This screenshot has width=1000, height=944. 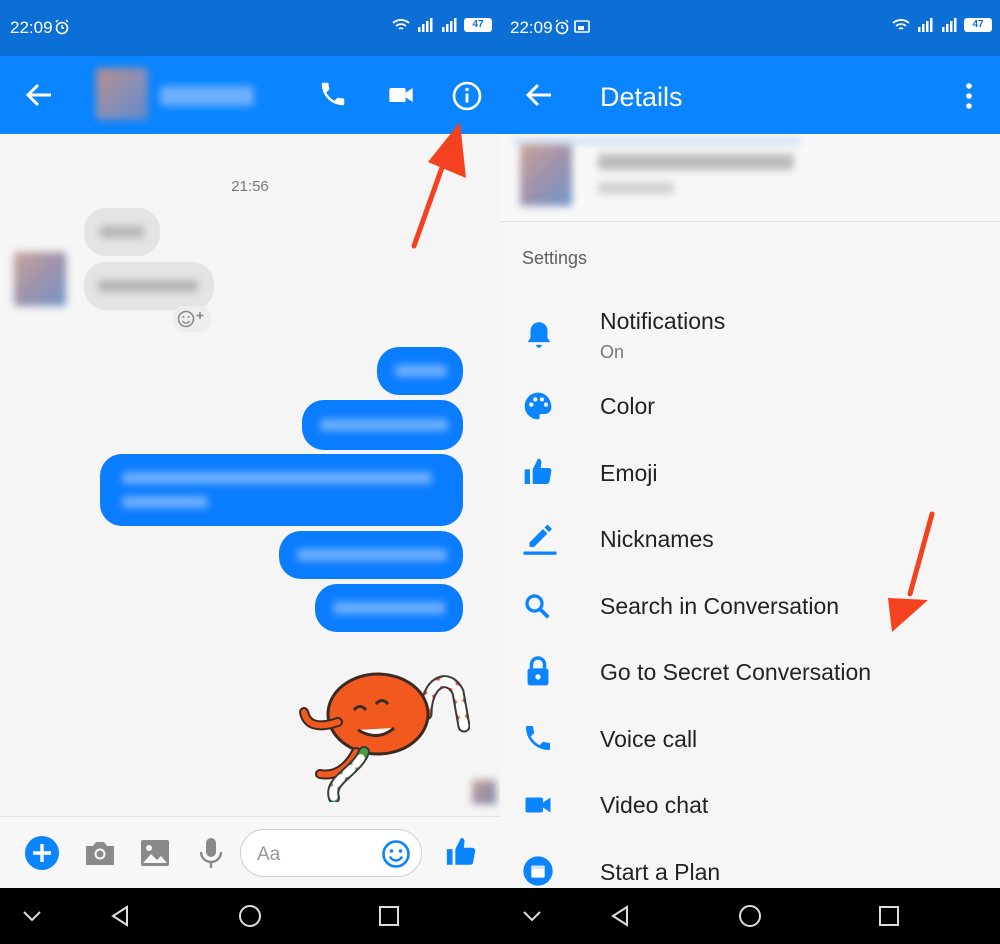 I want to click on microphone-icon, so click(x=211, y=853).